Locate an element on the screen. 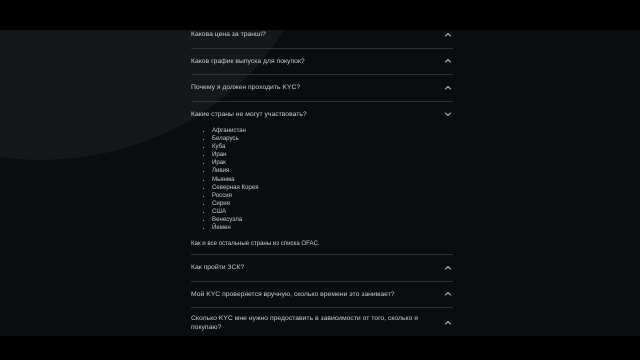 The width and height of the screenshot is (640, 360). country-item: Россия is located at coordinates (332, 196).